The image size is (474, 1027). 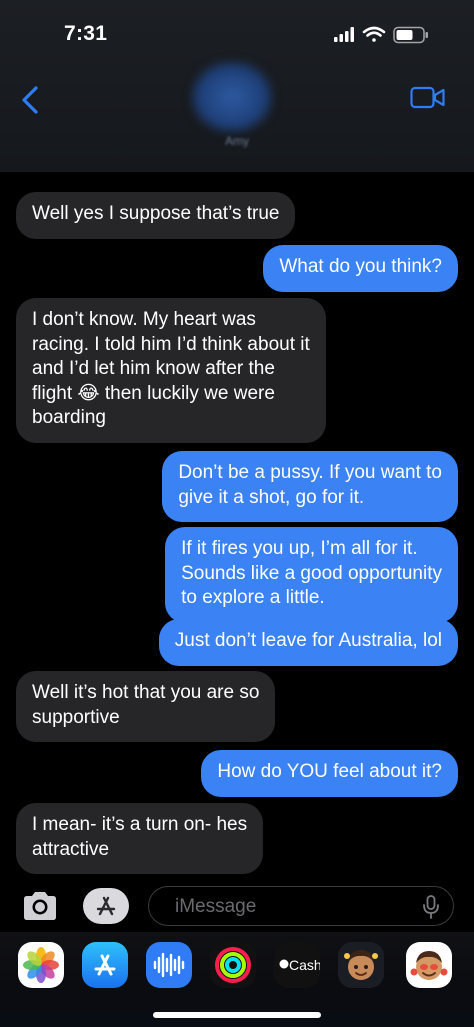 What do you see at coordinates (105, 965) in the screenshot?
I see `app-store-icon` at bounding box center [105, 965].